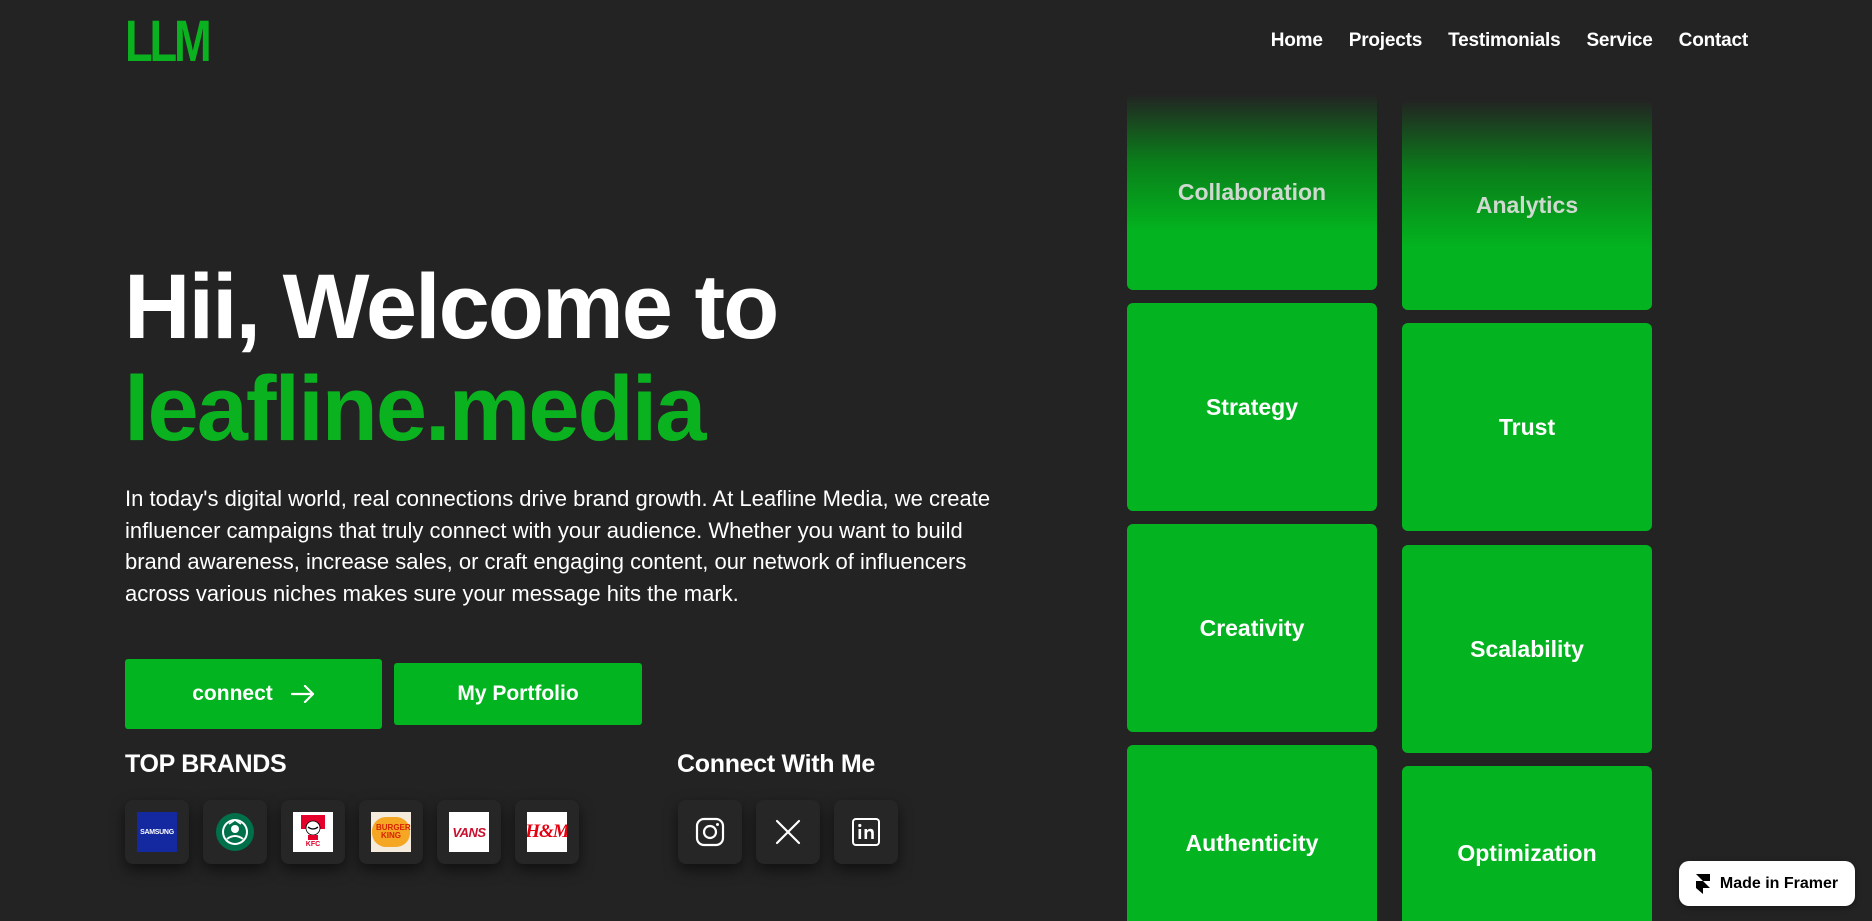  What do you see at coordinates (393, 831) in the screenshot?
I see `burger-king-logo-text: BURGER KING` at bounding box center [393, 831].